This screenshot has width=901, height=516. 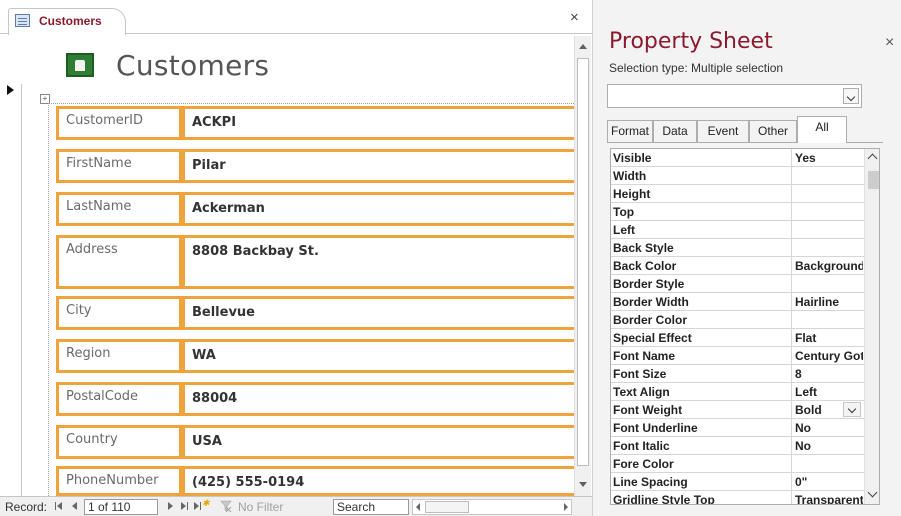 I want to click on property-row: Width, so click(x=737, y=176).